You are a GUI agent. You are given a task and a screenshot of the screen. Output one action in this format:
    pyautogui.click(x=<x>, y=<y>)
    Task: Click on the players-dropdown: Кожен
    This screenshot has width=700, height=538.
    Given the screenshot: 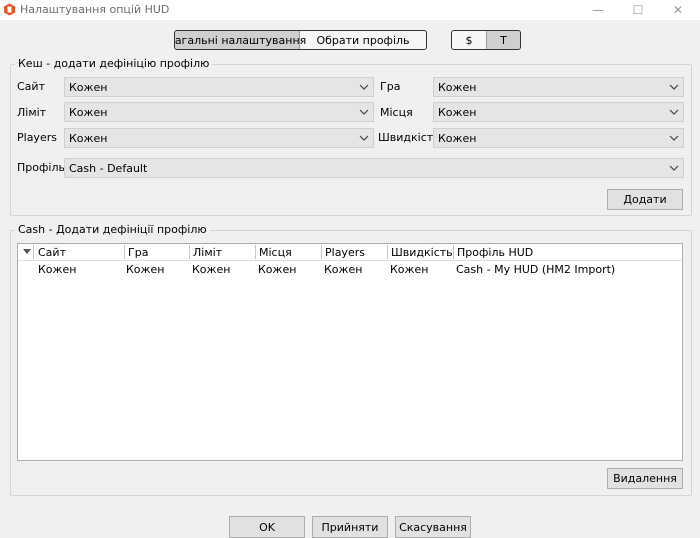 What is the action you would take?
    pyautogui.click(x=219, y=138)
    